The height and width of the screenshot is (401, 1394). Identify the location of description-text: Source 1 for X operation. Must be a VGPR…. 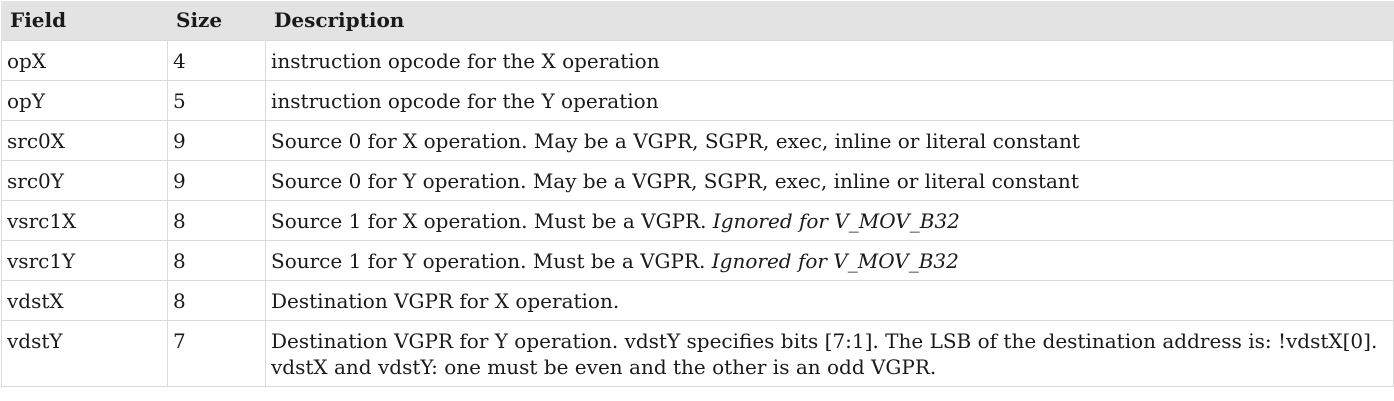
(492, 221).